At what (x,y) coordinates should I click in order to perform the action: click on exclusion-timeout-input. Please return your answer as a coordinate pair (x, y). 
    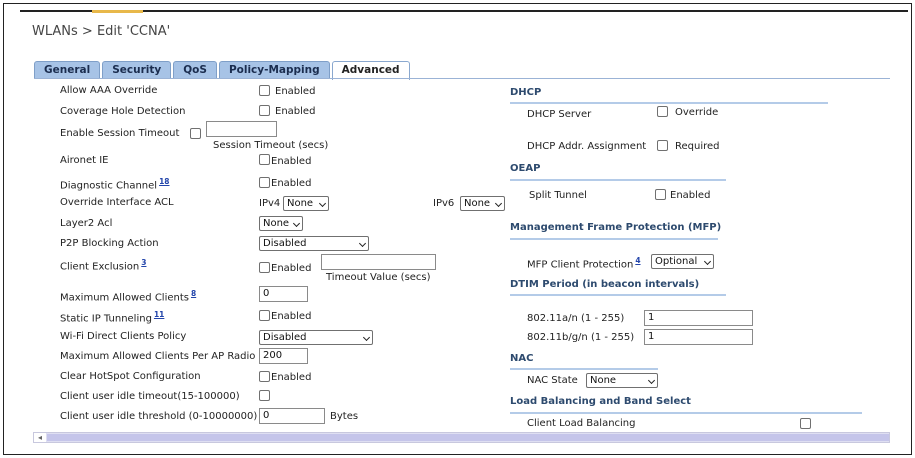
    Looking at the image, I should click on (378, 262).